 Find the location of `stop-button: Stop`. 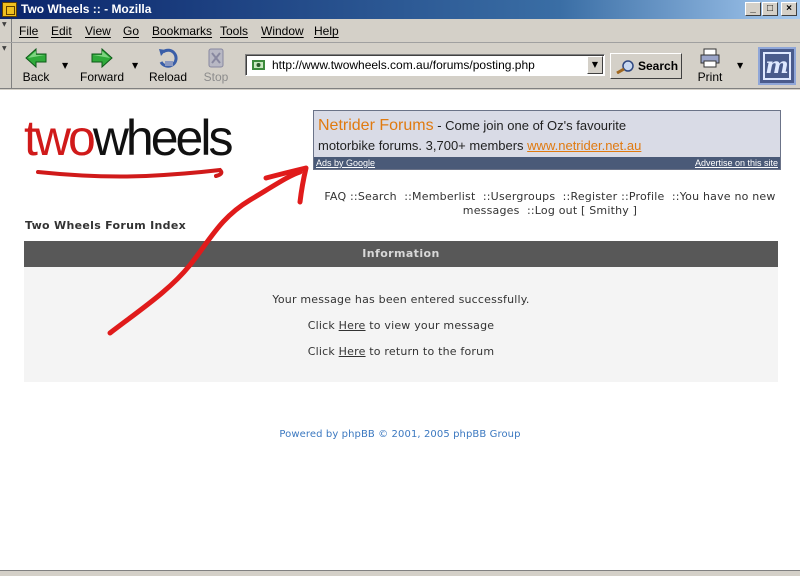

stop-button: Stop is located at coordinates (216, 66).